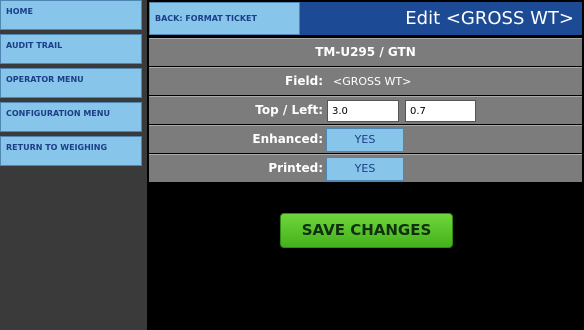 This screenshot has height=330, width=584. Describe the element at coordinates (363, 111) in the screenshot. I see `top-input` at that location.